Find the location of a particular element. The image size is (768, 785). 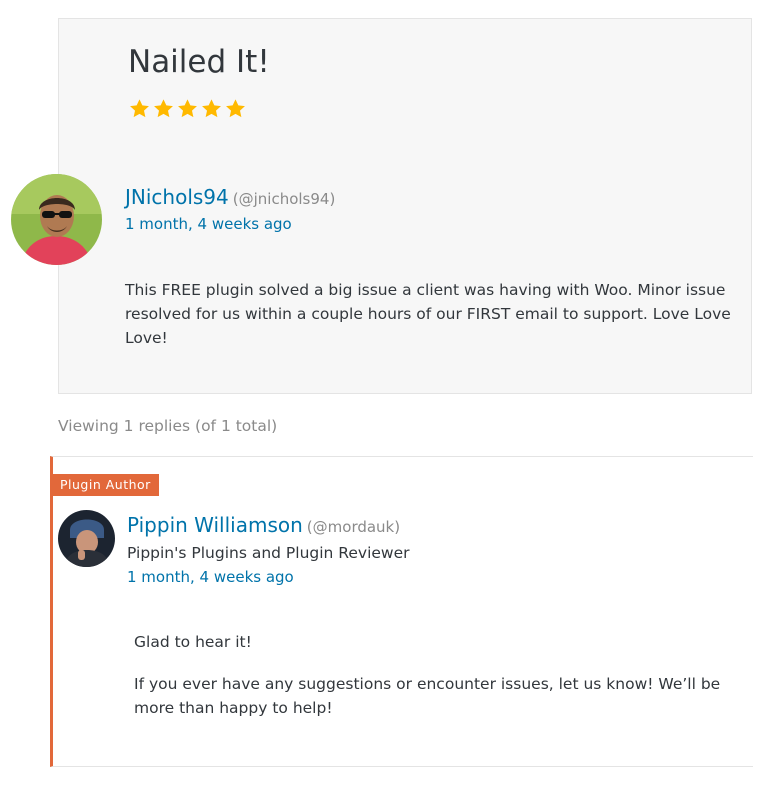

review-date-link: 1 month, 4 weeks ago is located at coordinates (208, 224).